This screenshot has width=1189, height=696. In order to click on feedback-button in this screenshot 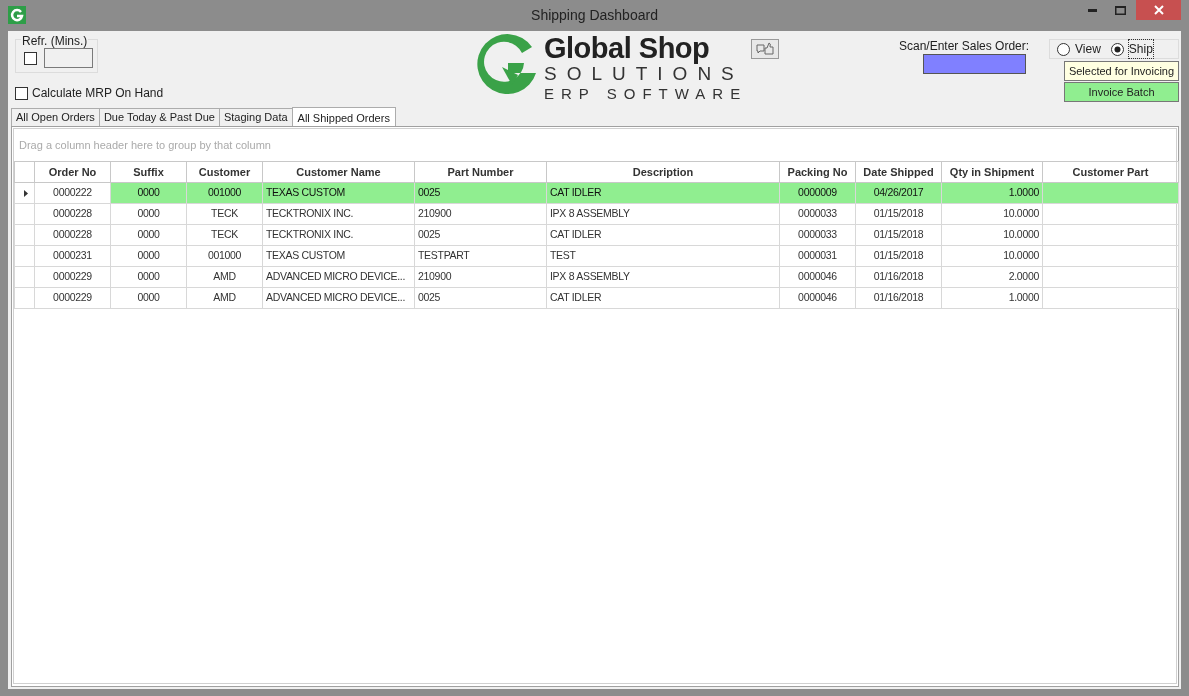, I will do `click(765, 49)`.